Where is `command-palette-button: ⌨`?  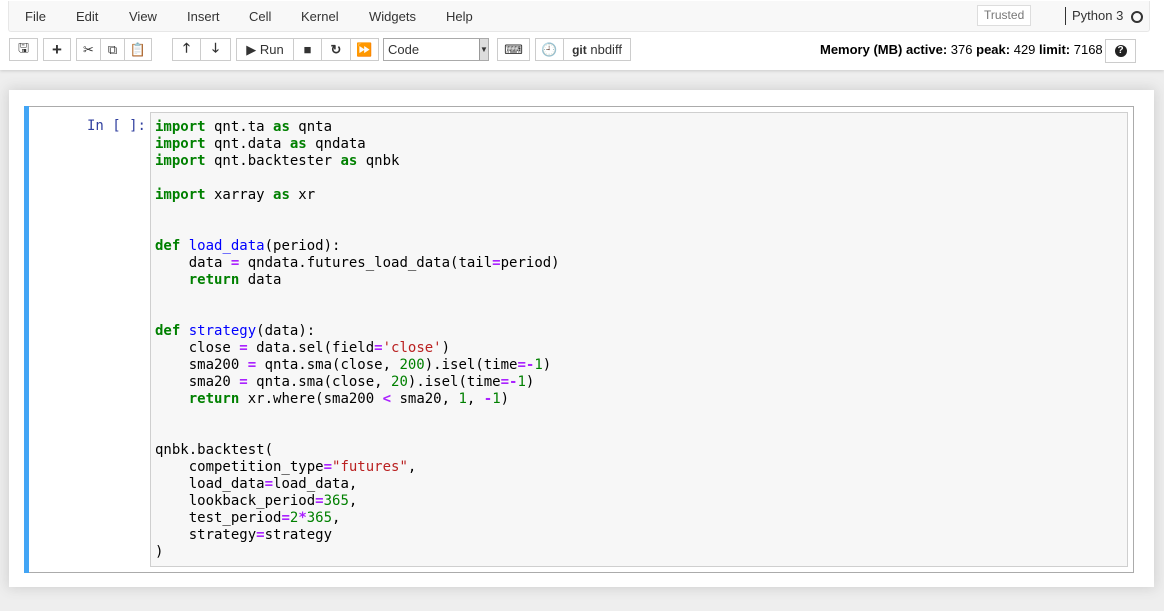
command-palette-button: ⌨ is located at coordinates (513, 49).